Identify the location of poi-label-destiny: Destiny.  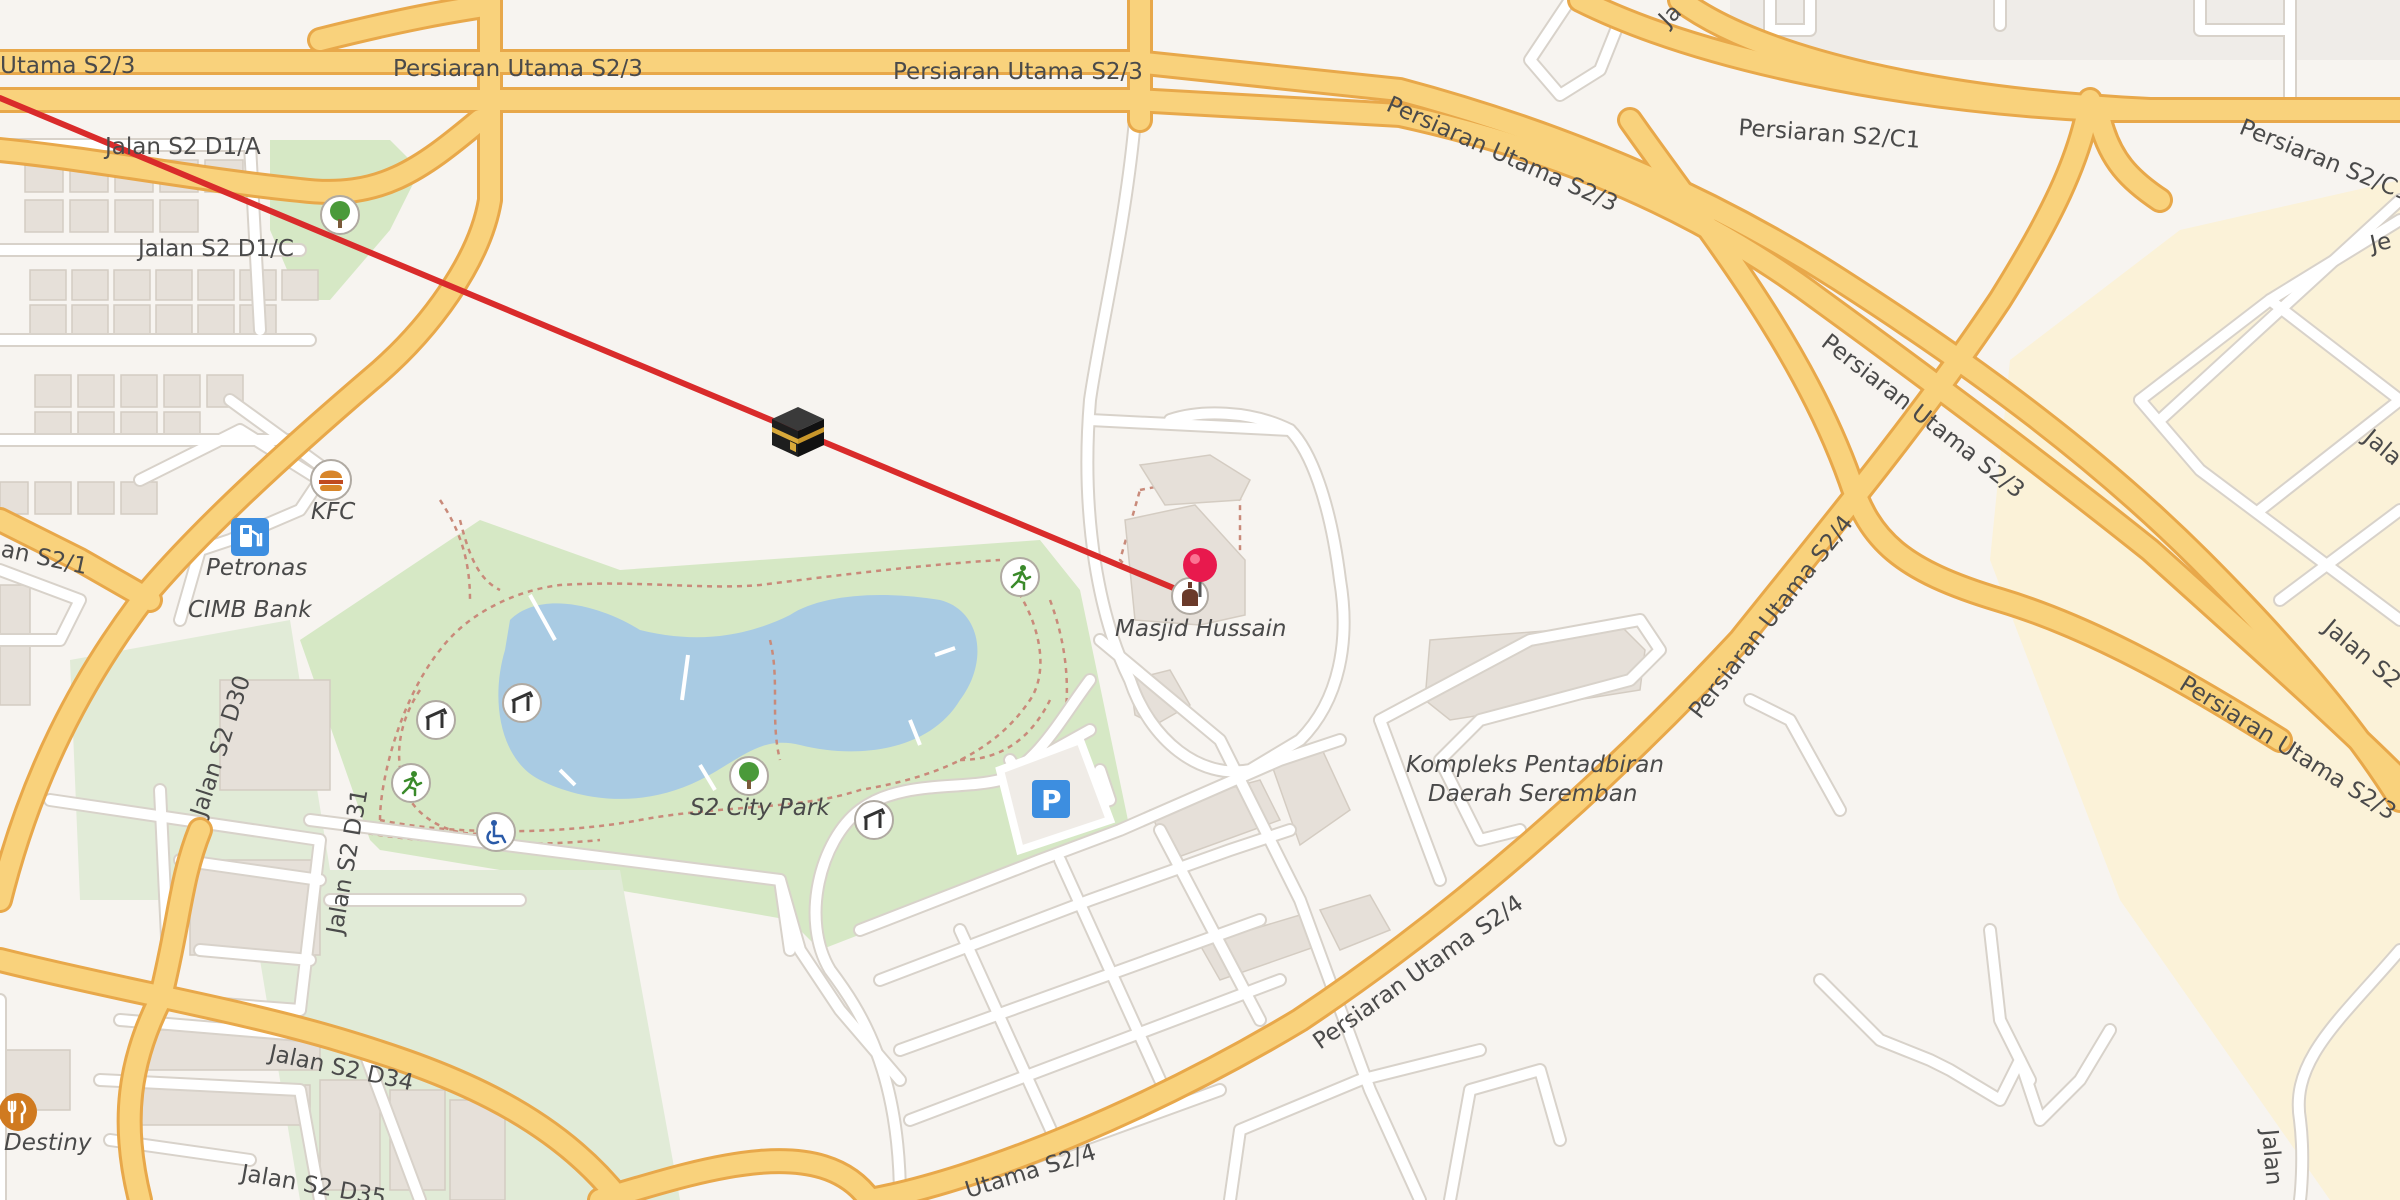
(48, 1143).